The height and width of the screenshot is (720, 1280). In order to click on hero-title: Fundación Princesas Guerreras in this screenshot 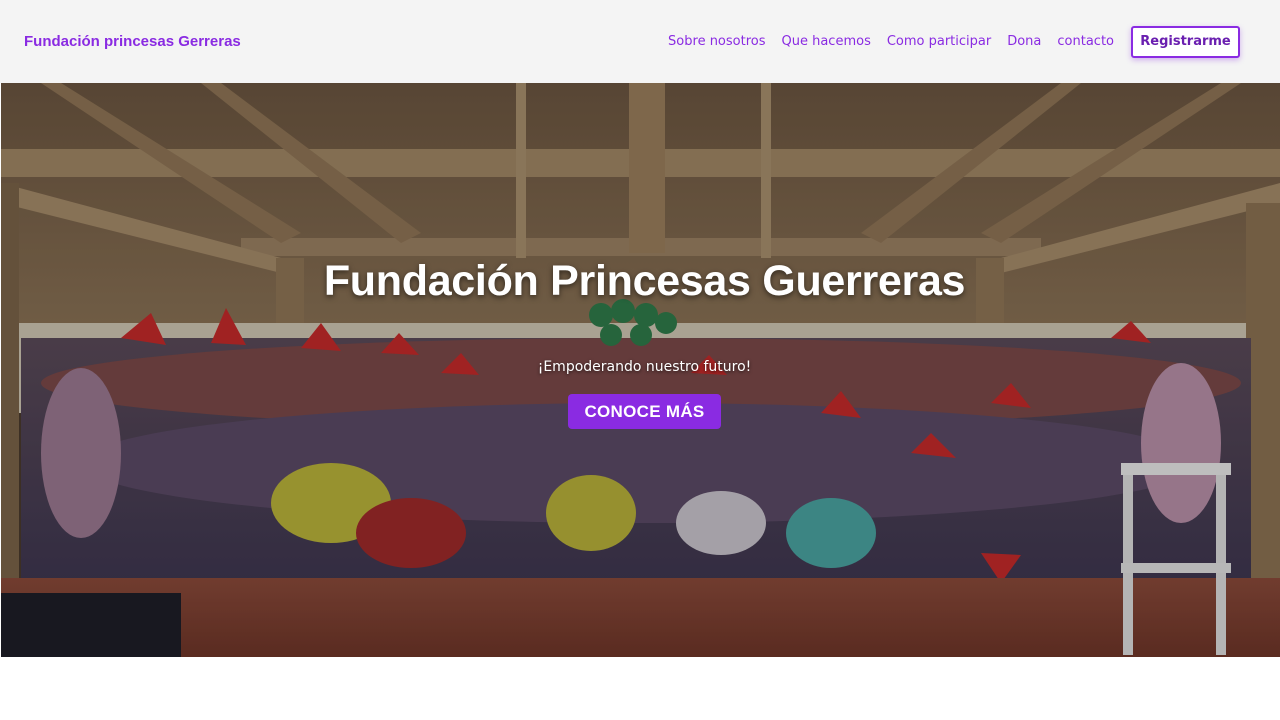, I will do `click(644, 281)`.